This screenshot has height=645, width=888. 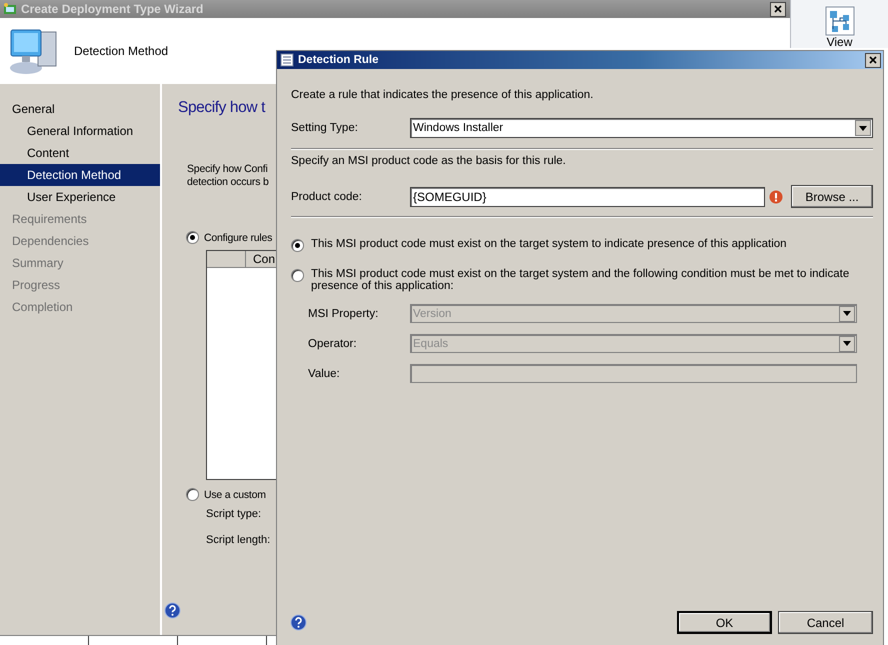 What do you see at coordinates (221, 108) in the screenshot?
I see `page-heading: Specify how t` at bounding box center [221, 108].